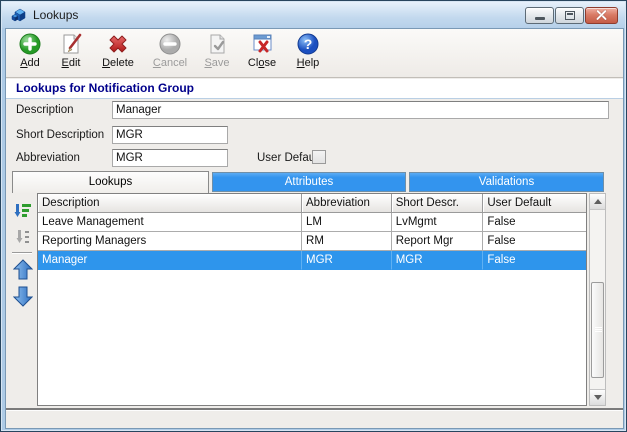  What do you see at coordinates (170, 63) in the screenshot?
I see `cancel-label: Cancel` at bounding box center [170, 63].